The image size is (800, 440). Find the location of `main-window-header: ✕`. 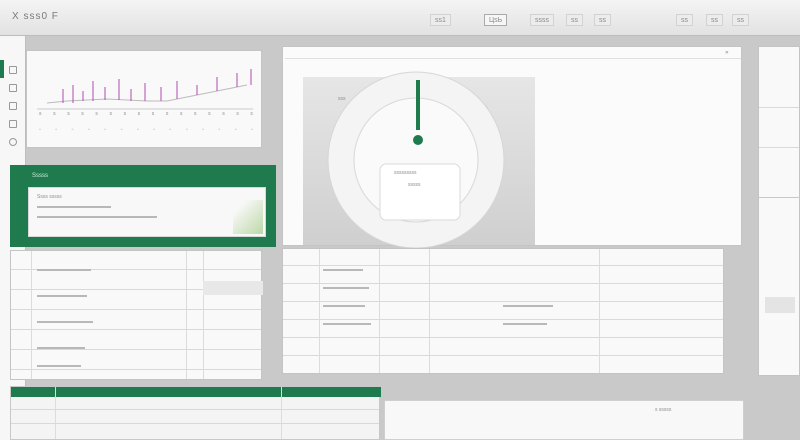

main-window-header: ✕ is located at coordinates (513, 54).